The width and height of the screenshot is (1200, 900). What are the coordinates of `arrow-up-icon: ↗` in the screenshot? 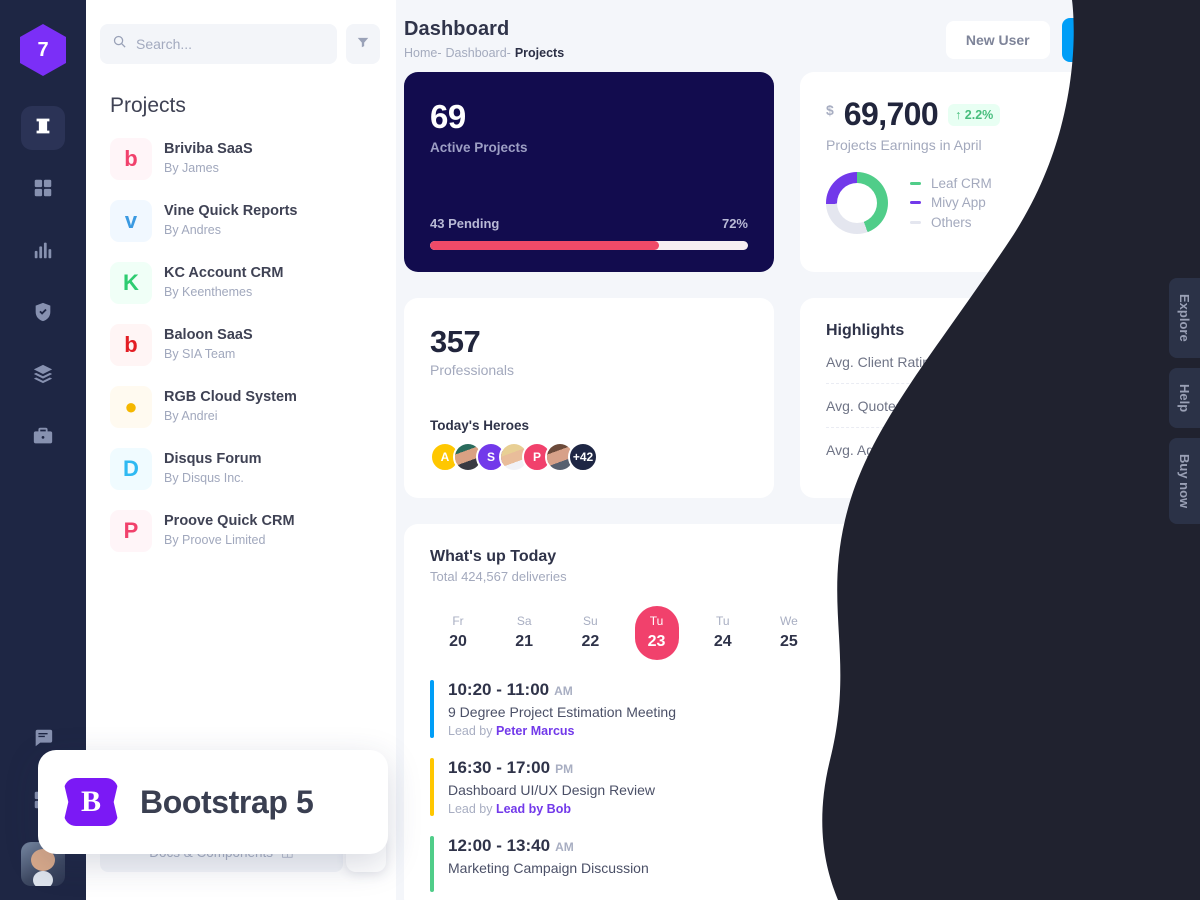 It's located at (1091, 449).